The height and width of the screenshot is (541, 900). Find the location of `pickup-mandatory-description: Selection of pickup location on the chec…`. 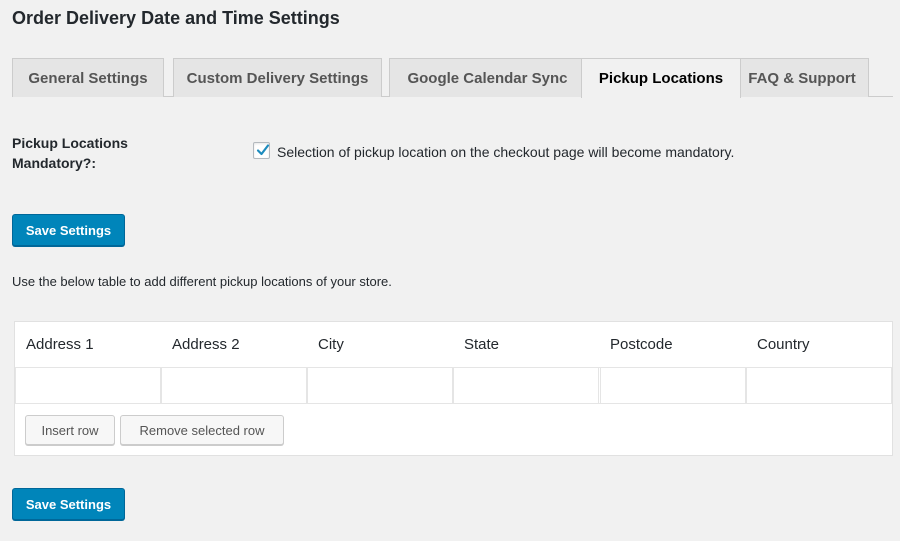

pickup-mandatory-description: Selection of pickup location on the chec… is located at coordinates (506, 152).